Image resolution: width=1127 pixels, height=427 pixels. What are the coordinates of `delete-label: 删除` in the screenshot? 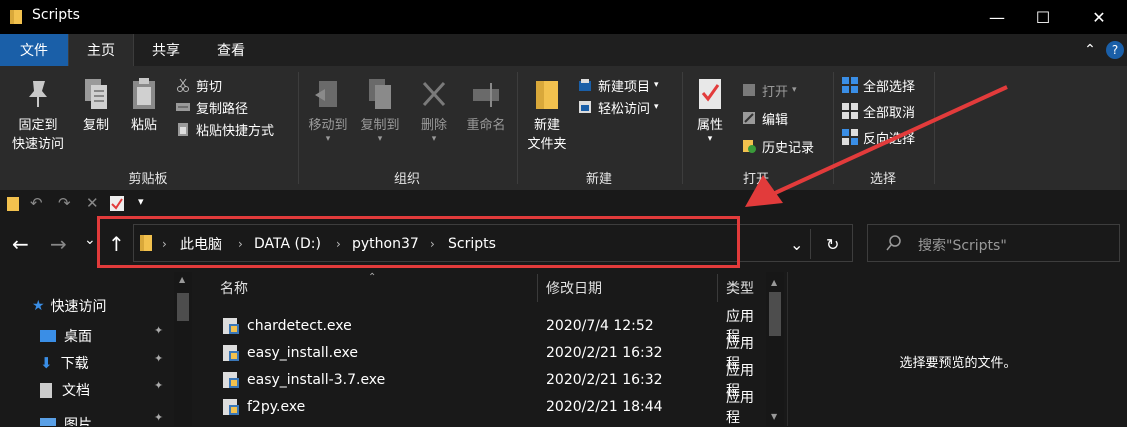 It's located at (433, 125).